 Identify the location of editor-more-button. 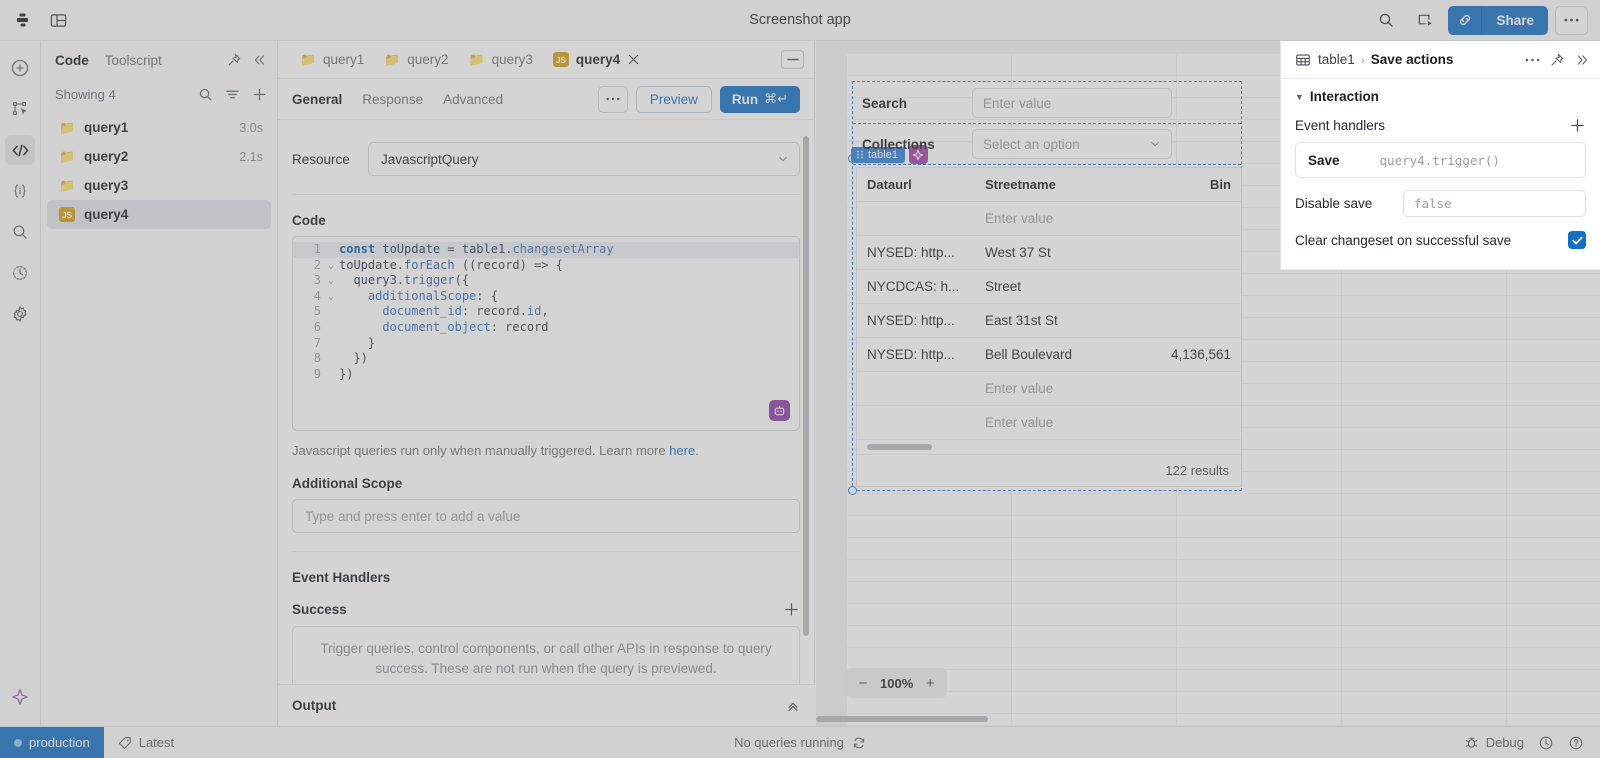
(612, 99).